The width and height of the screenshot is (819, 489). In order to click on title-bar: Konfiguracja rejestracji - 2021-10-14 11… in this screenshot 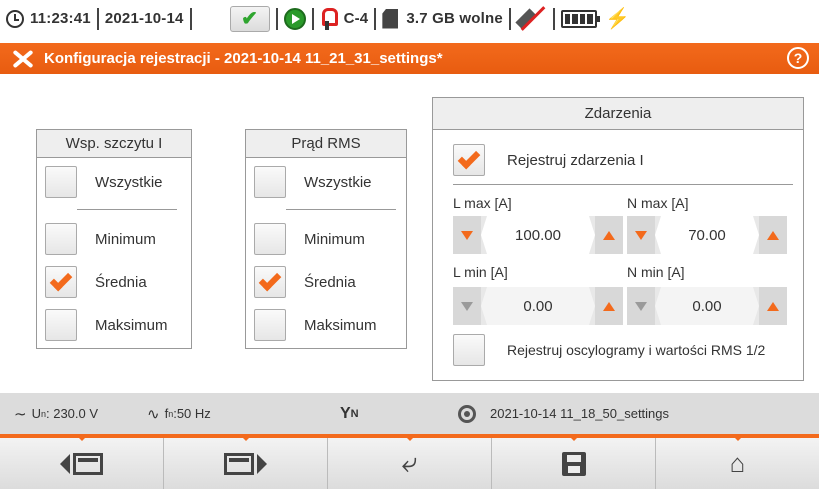, I will do `click(409, 58)`.